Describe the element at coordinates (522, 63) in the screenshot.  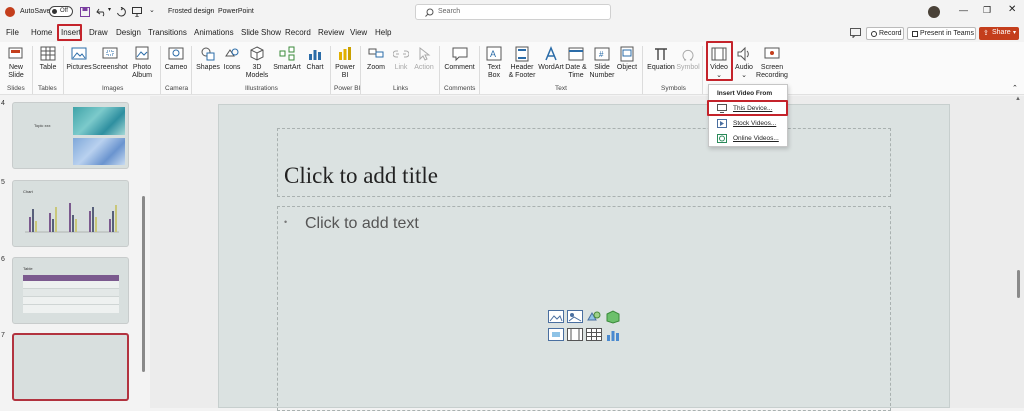
I see `header-footer-button: Header & Footer` at that location.